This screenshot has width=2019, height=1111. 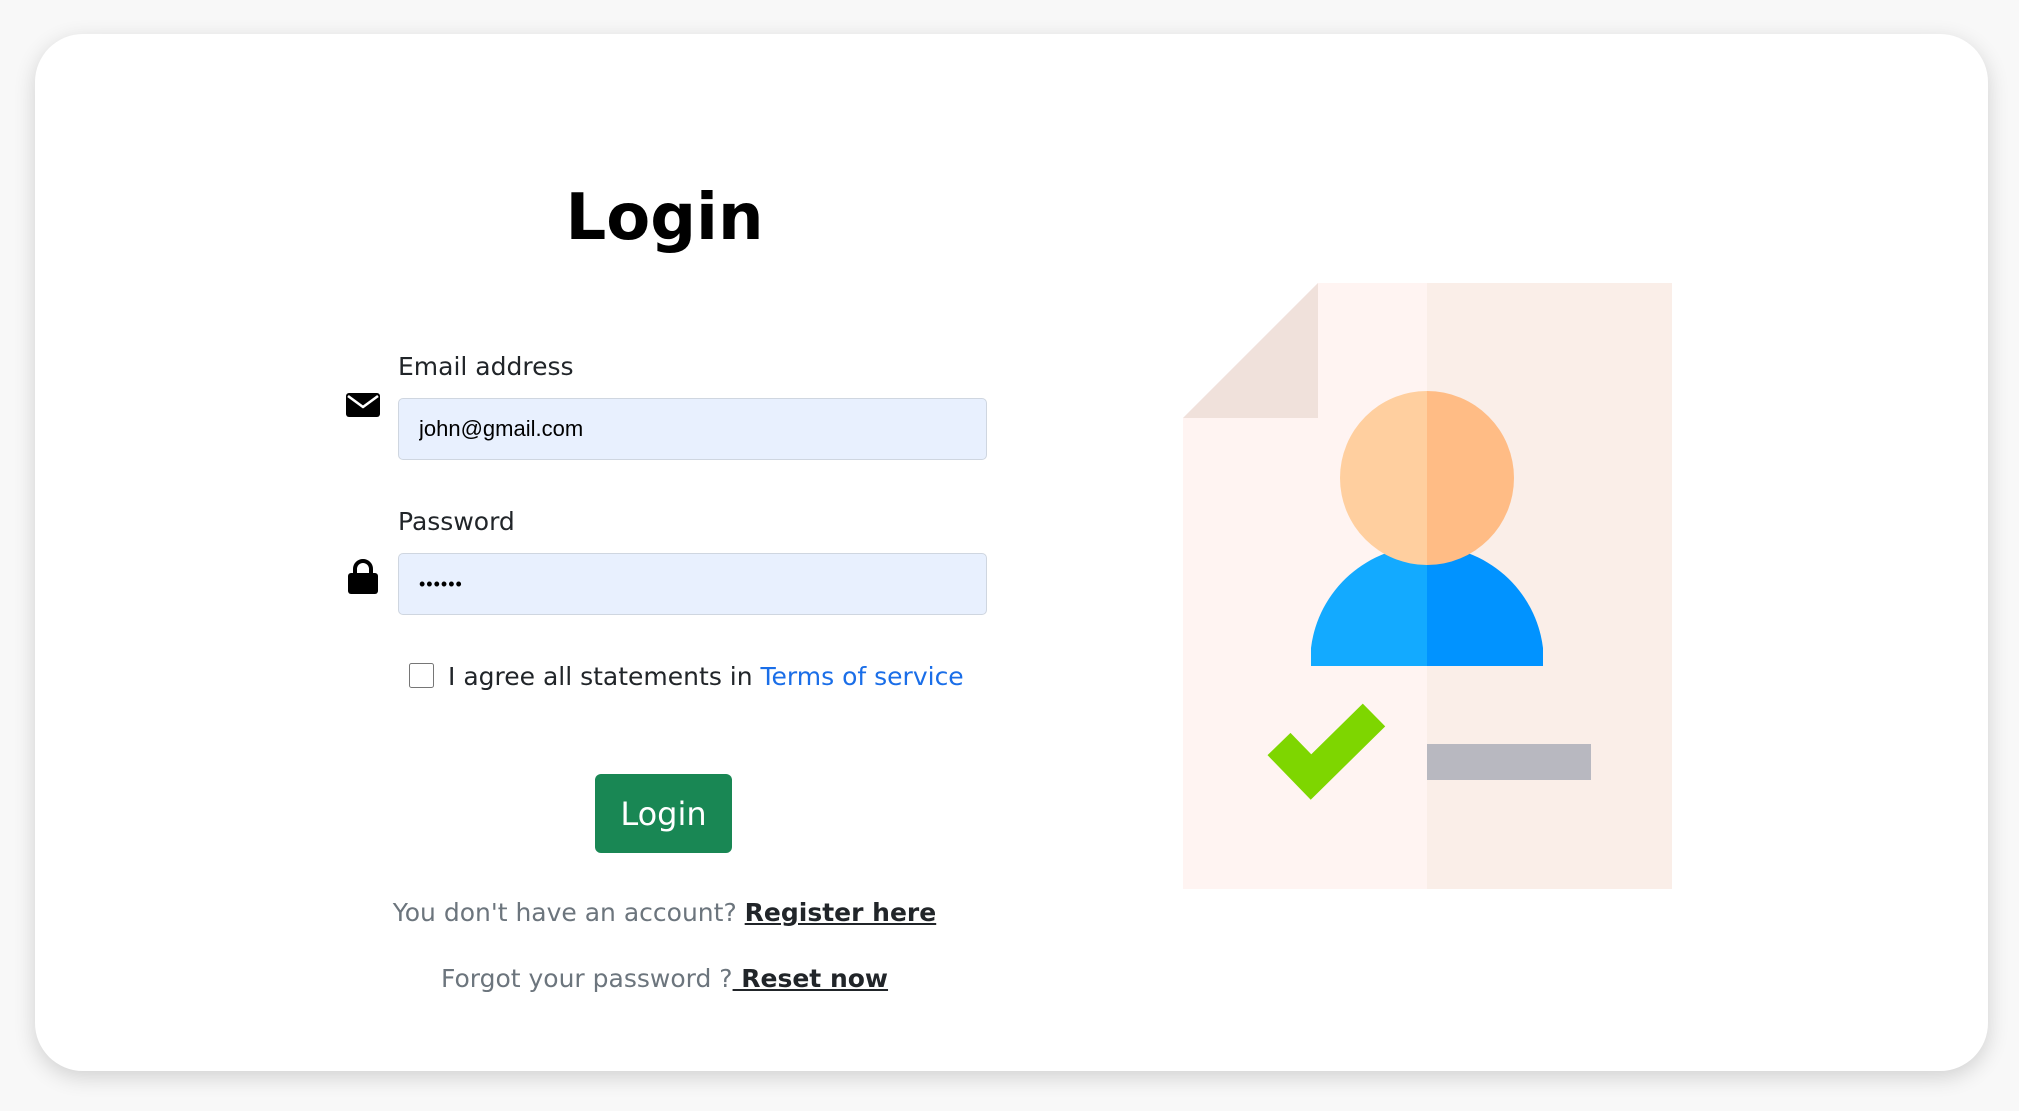 I want to click on terms-checkbox, so click(x=421, y=675).